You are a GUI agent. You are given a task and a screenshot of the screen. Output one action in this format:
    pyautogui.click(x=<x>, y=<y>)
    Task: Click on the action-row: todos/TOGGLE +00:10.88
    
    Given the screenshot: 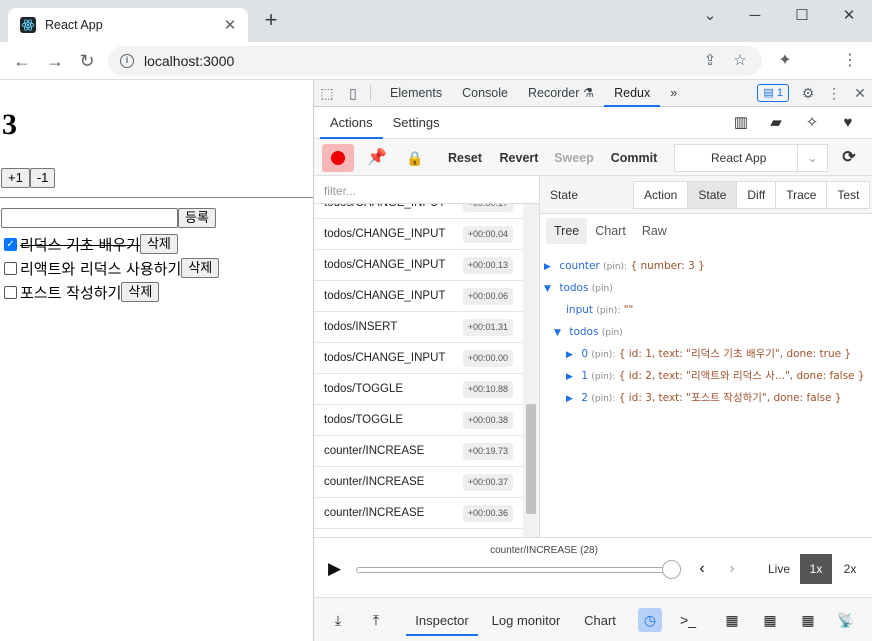 What is the action you would take?
    pyautogui.click(x=418, y=389)
    